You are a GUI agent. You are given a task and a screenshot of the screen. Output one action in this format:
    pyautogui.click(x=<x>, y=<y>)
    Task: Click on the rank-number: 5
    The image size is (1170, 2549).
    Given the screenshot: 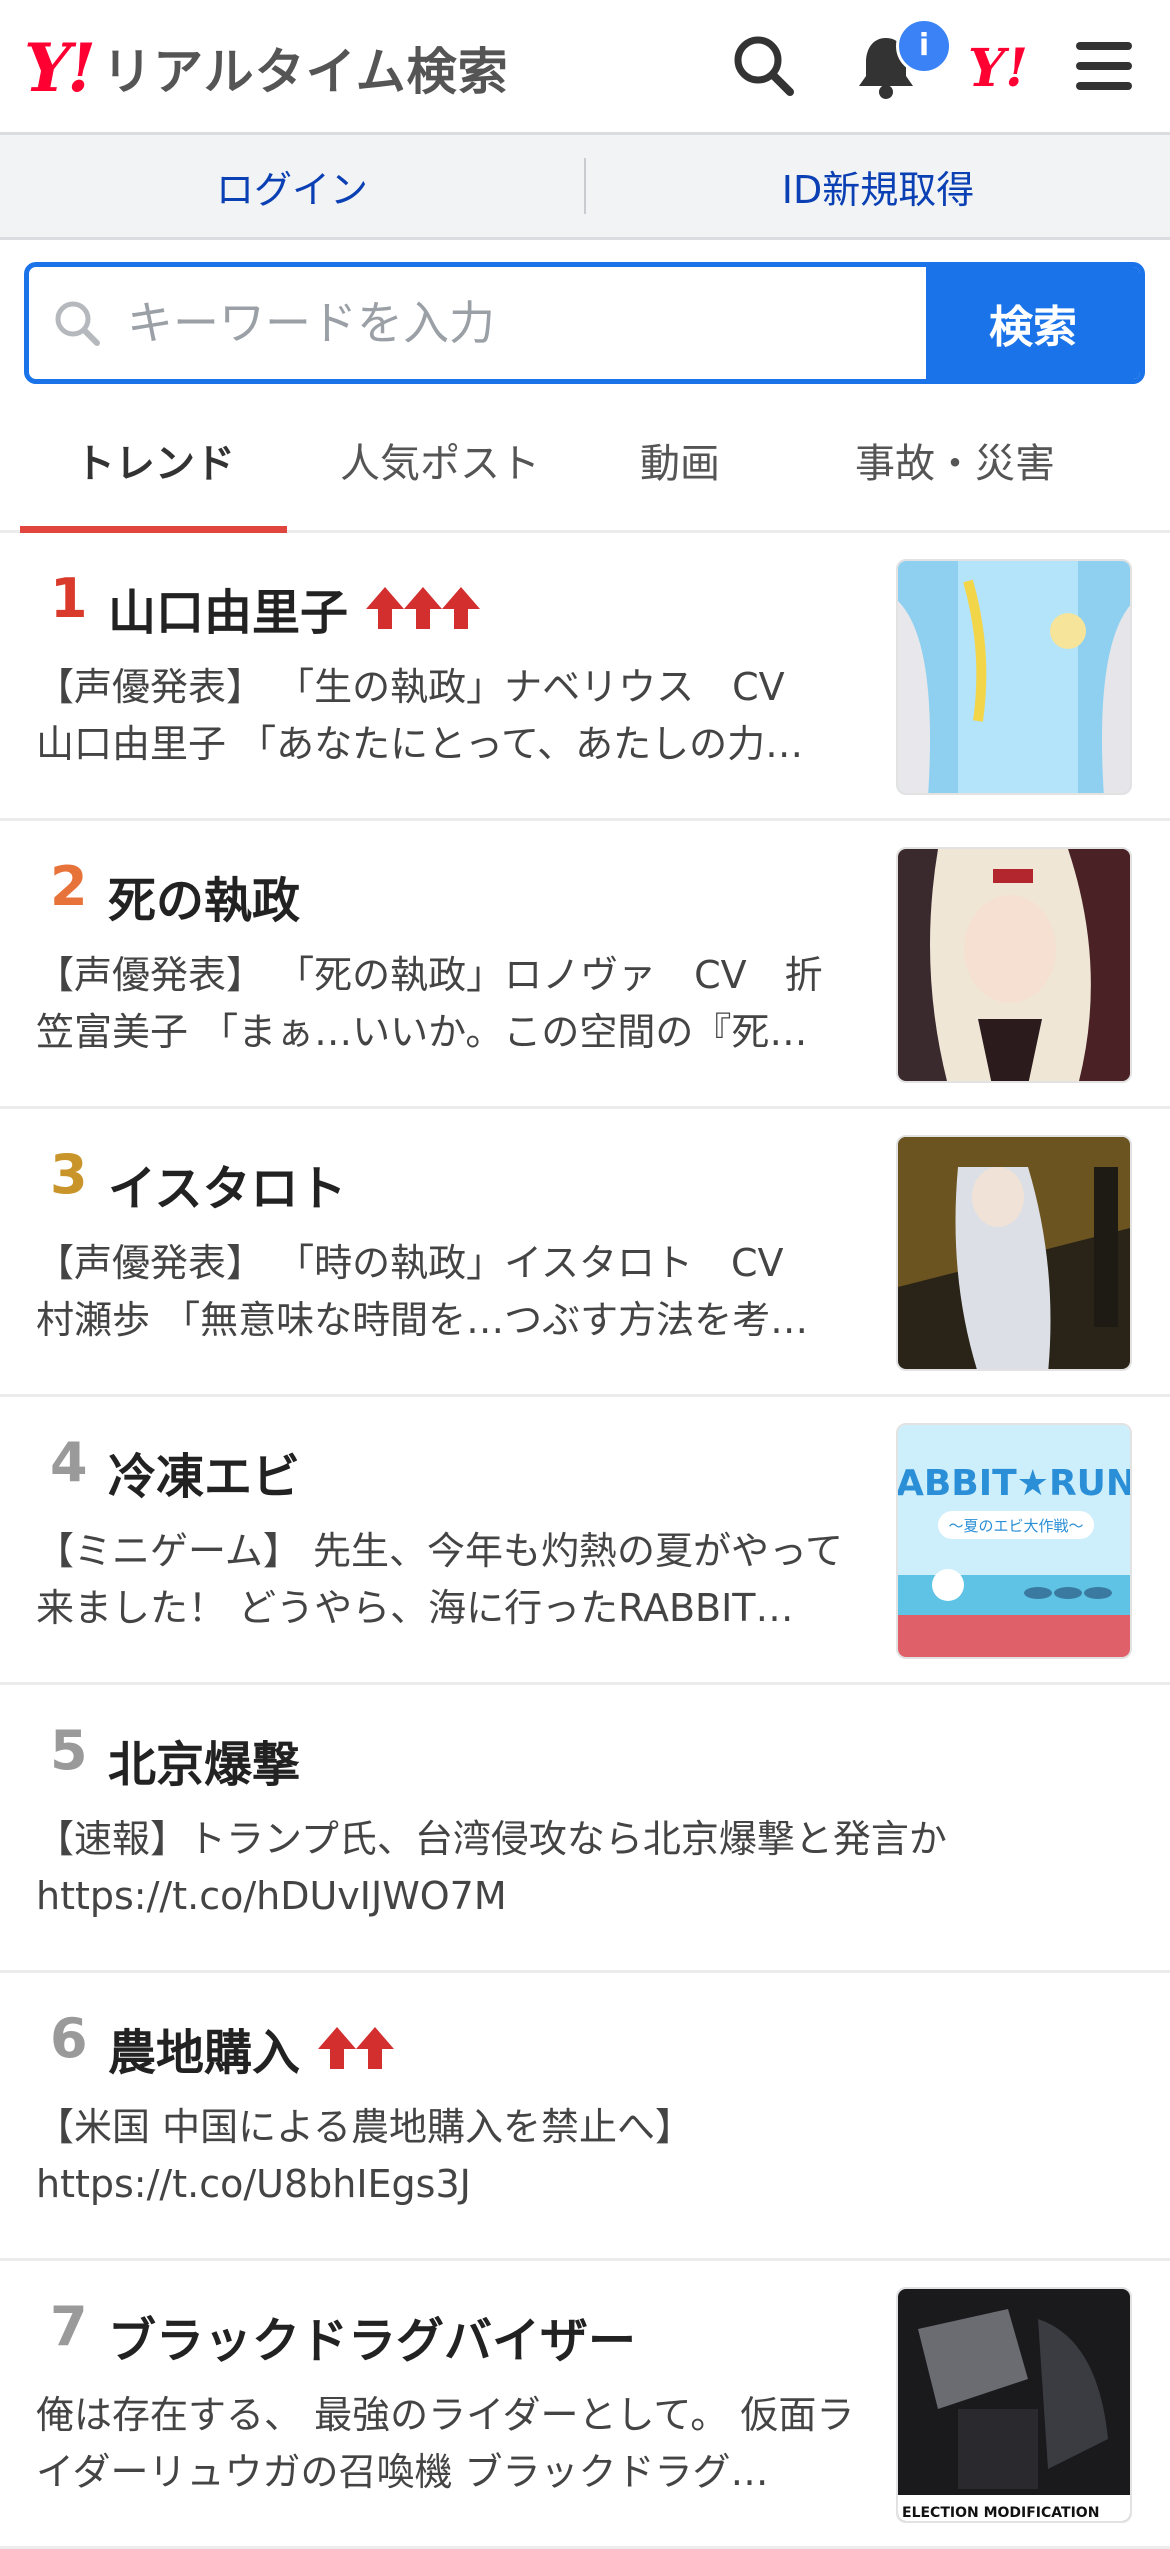 What is the action you would take?
    pyautogui.click(x=69, y=1750)
    